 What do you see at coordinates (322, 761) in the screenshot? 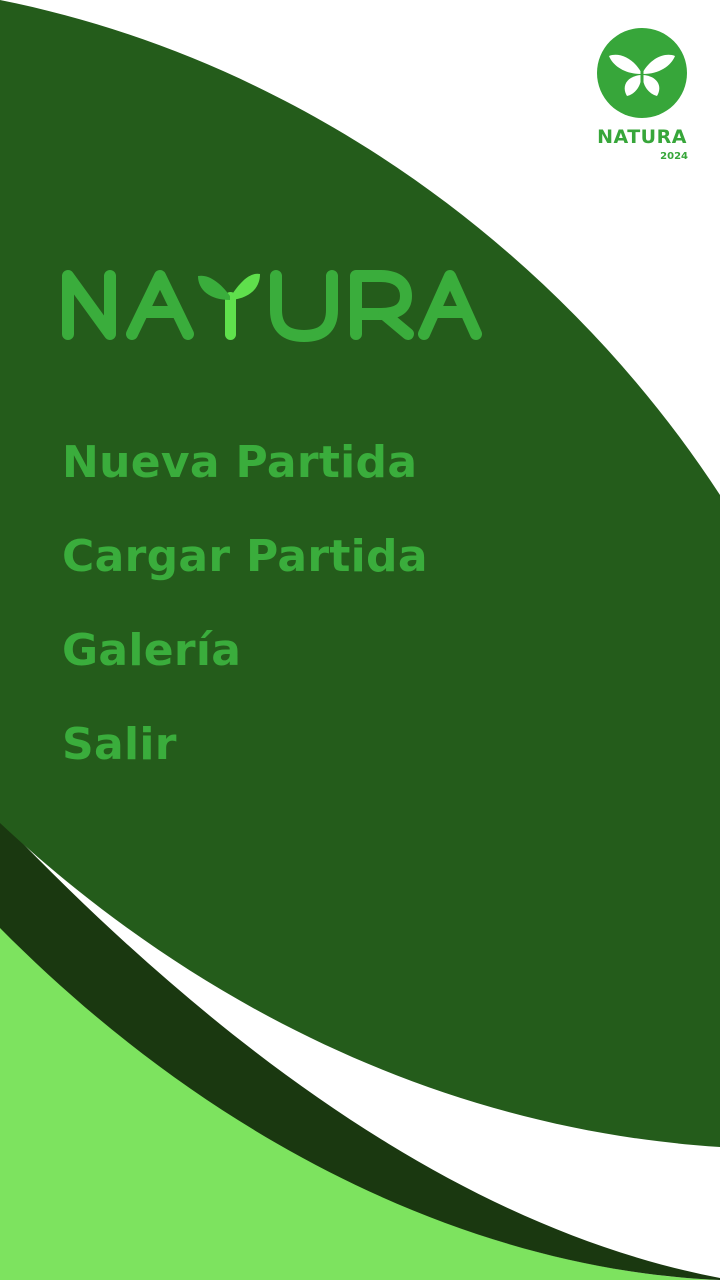
I see `exit-button: Salir` at bounding box center [322, 761].